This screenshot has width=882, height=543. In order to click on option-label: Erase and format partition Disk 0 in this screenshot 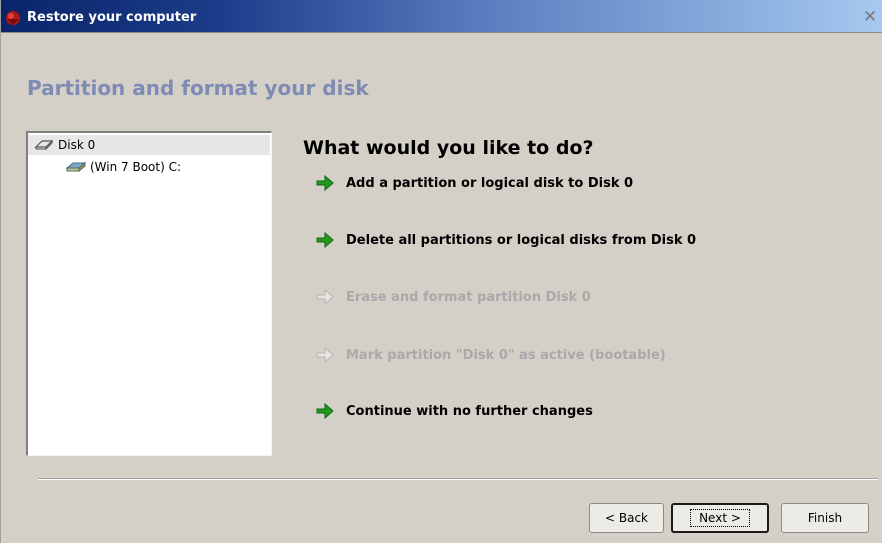, I will do `click(468, 297)`.